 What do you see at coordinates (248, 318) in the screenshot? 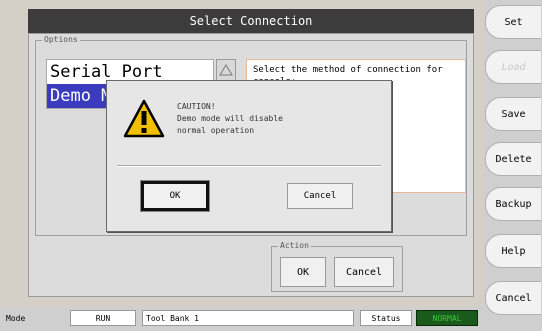
I see `tool-bank-field: Tool Bank 1` at bounding box center [248, 318].